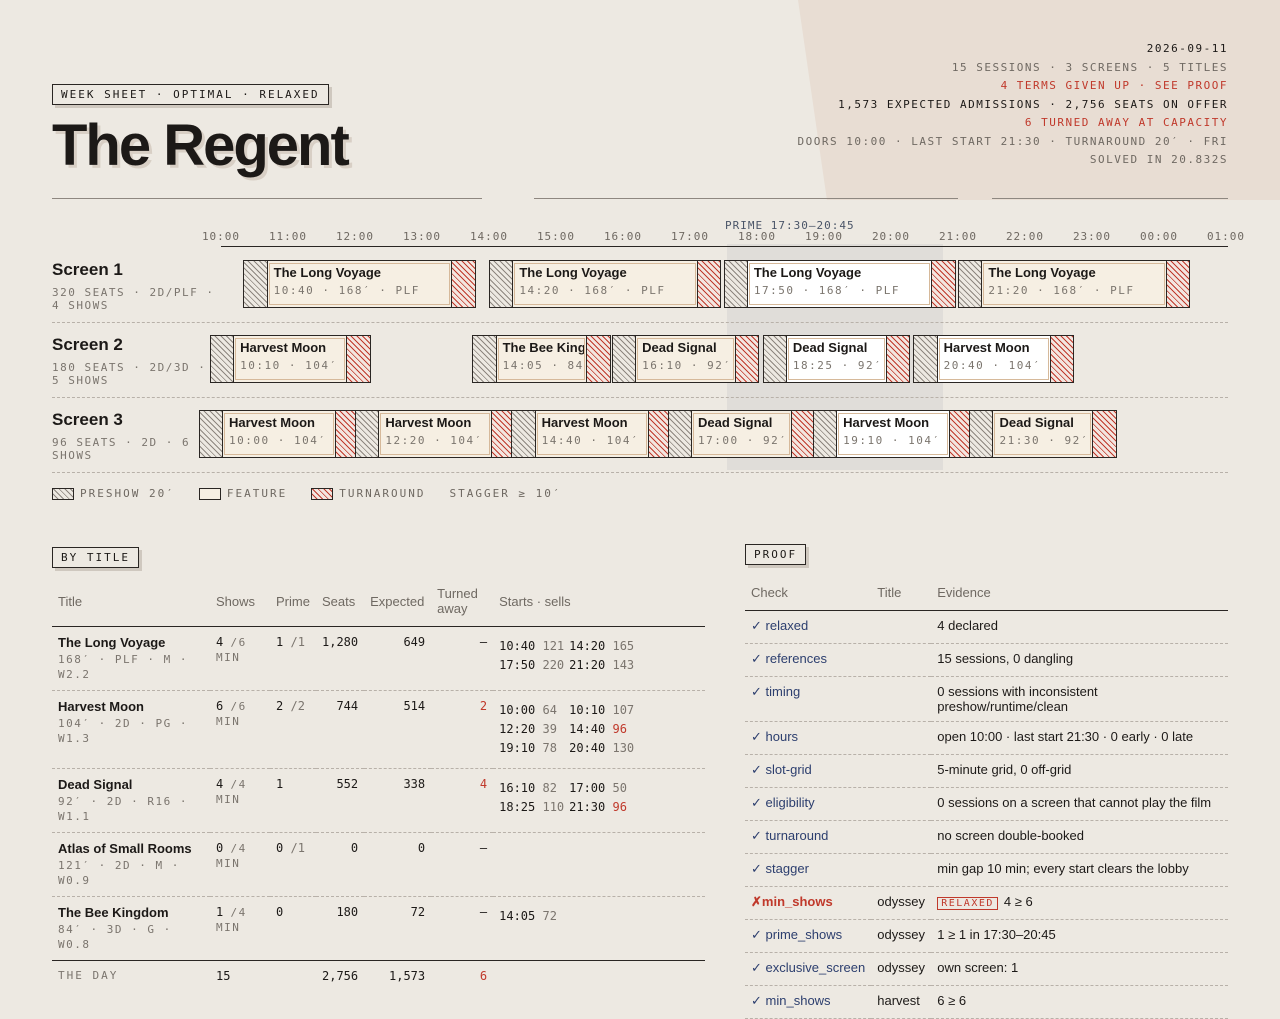 The image size is (1280, 1019). Describe the element at coordinates (599, 601) in the screenshot. I see `col-starts: Starts · sells` at that location.